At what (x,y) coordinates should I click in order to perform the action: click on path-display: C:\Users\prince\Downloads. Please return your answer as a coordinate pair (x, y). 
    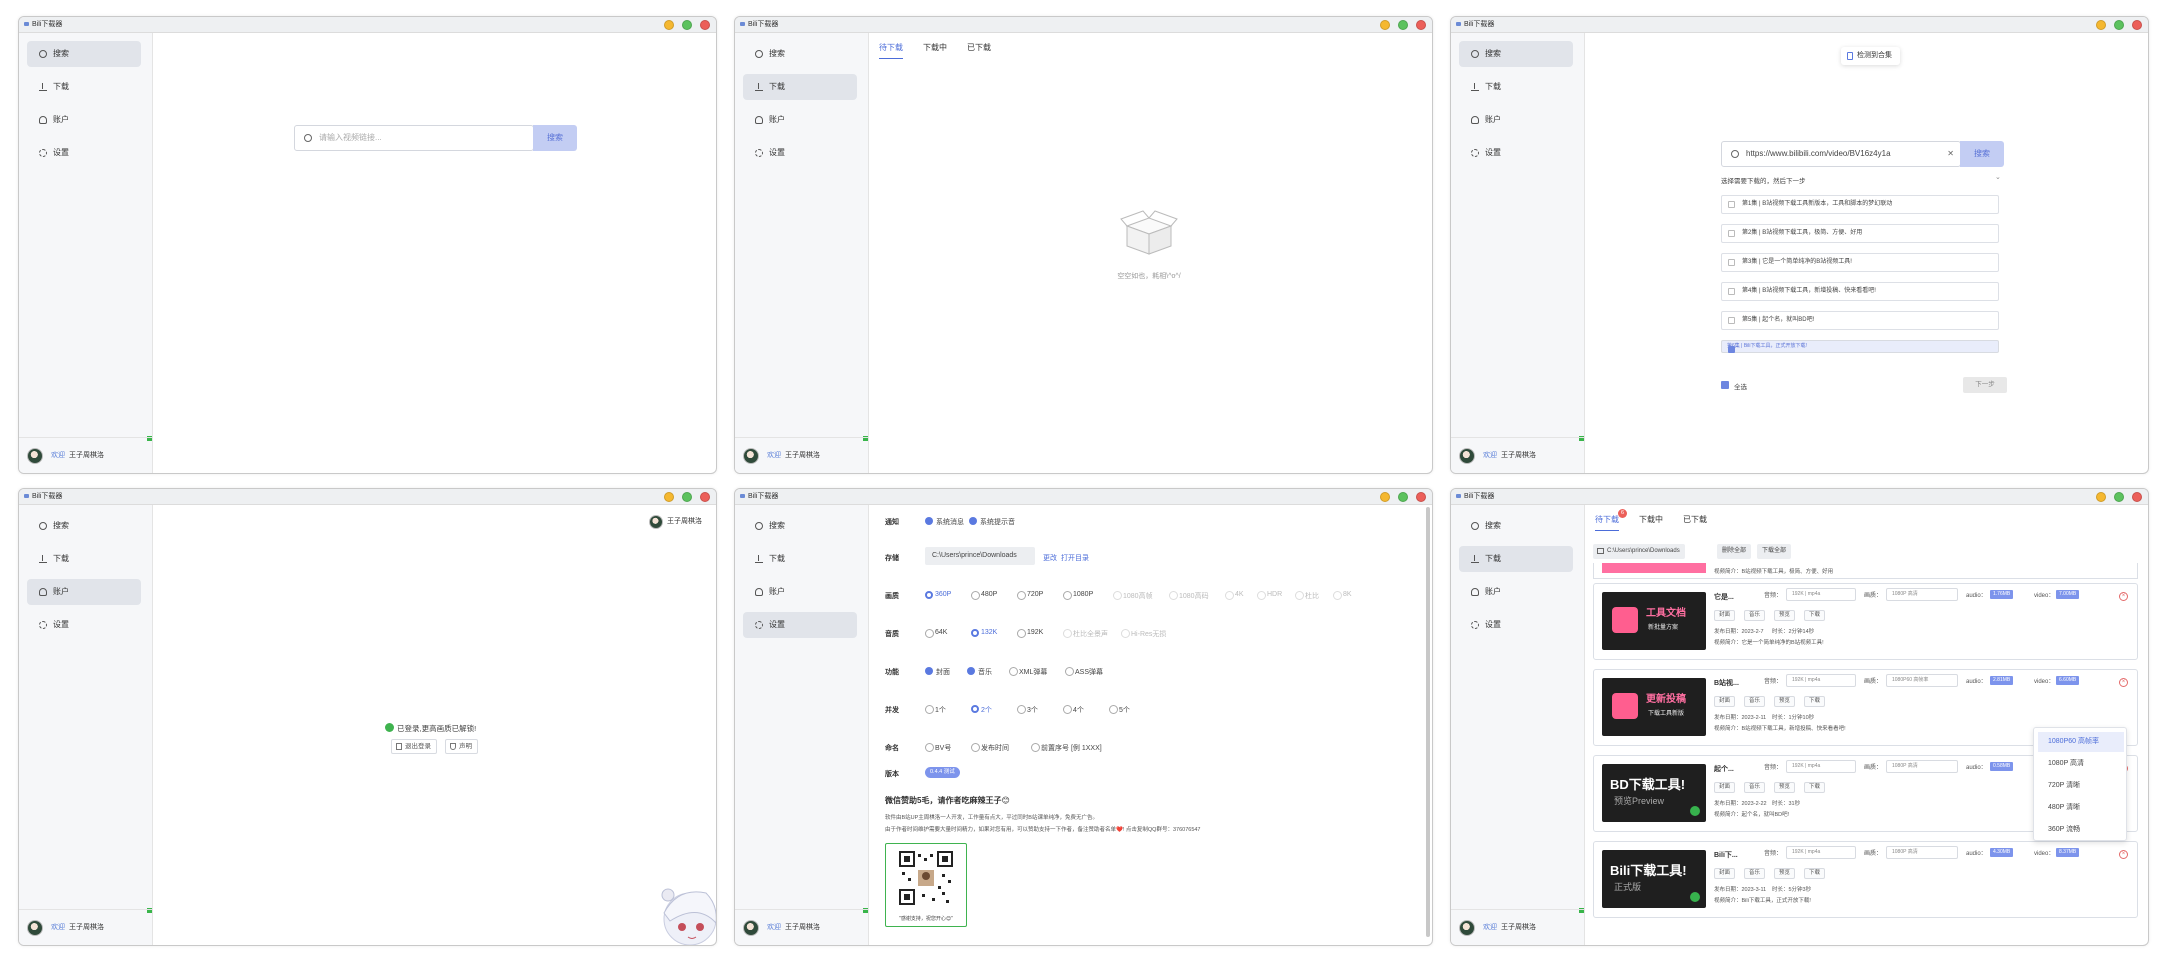
    Looking at the image, I should click on (1639, 551).